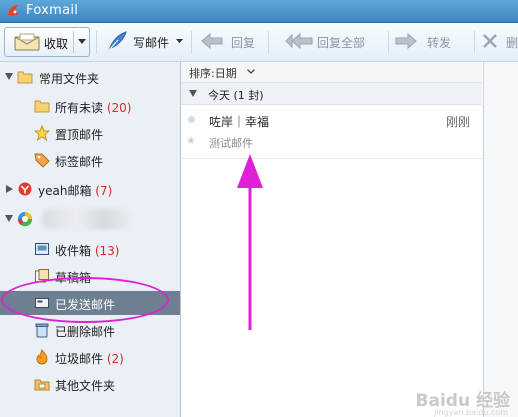 Image resolution: width=518 pixels, height=417 pixels. What do you see at coordinates (85, 332) in the screenshot?
I see `folder-deleted-label: 已删除邮件` at bounding box center [85, 332].